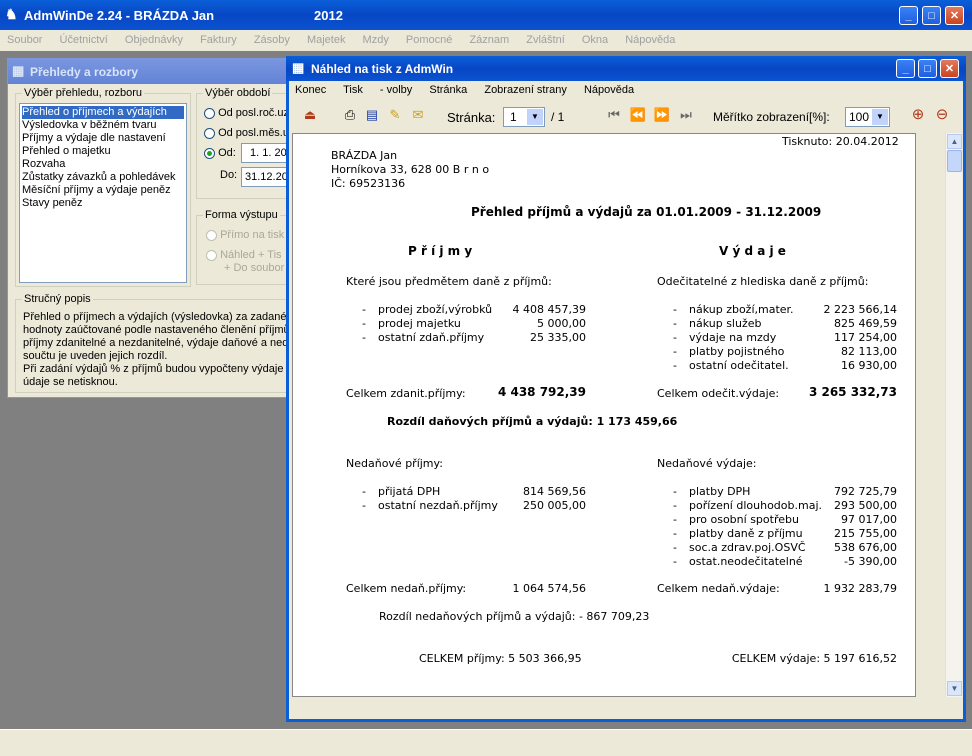  Describe the element at coordinates (908, 15) in the screenshot. I see `minimize-button: _` at that location.